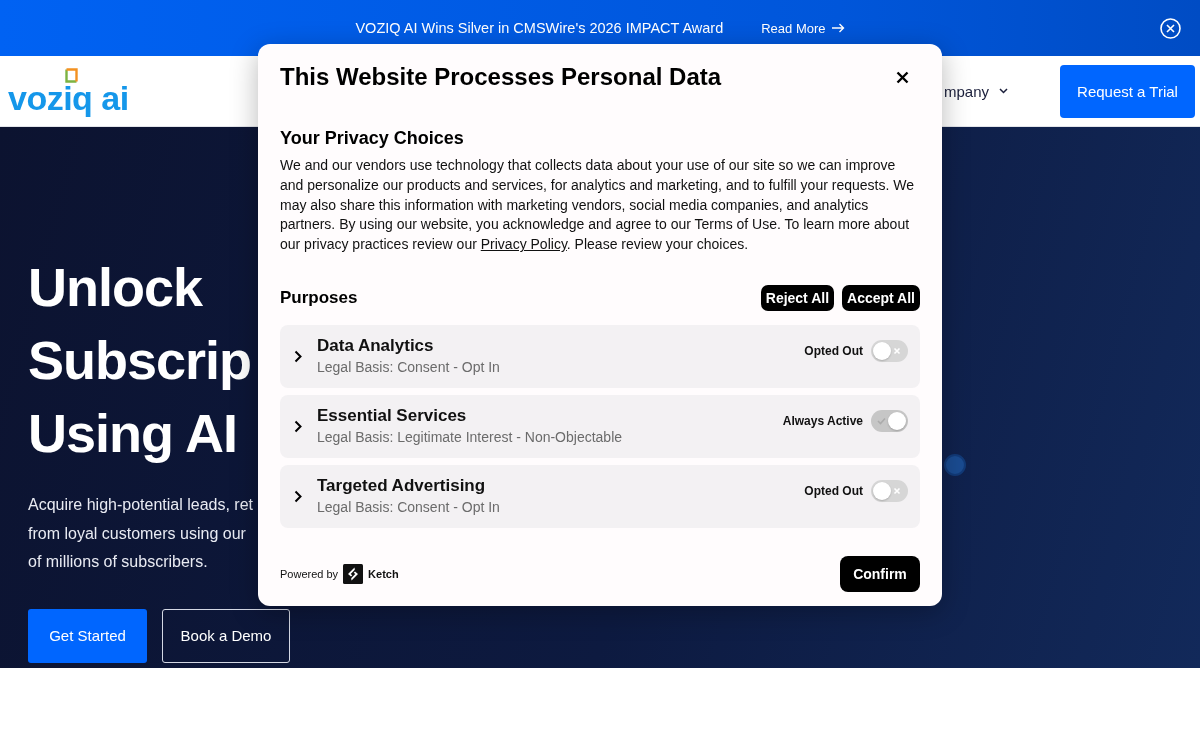  What do you see at coordinates (1003, 91) in the screenshot?
I see `chevron-down-icon` at bounding box center [1003, 91].